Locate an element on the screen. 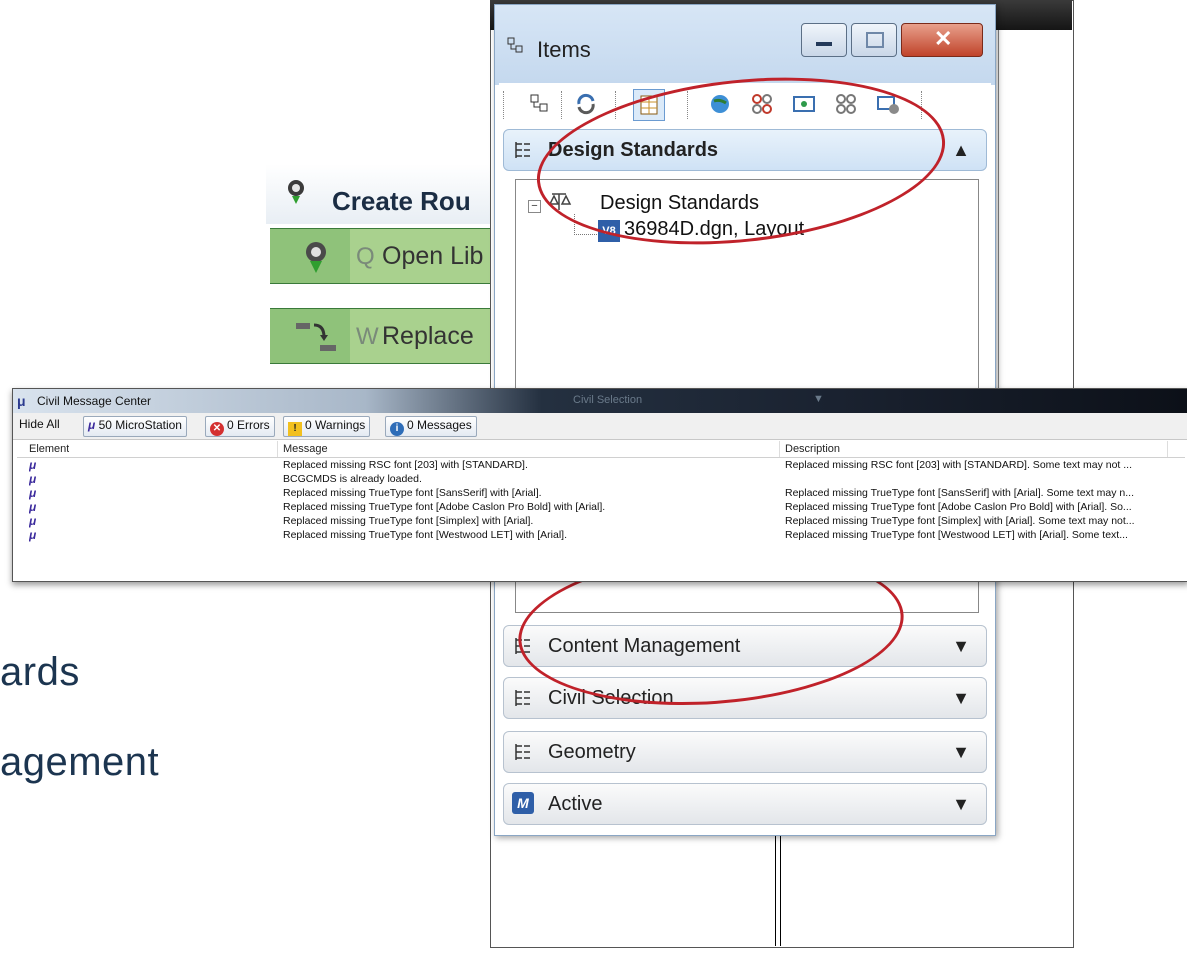 Image resolution: width=1187 pixels, height=953 pixels. route-icon is located at coordinates (296, 192).